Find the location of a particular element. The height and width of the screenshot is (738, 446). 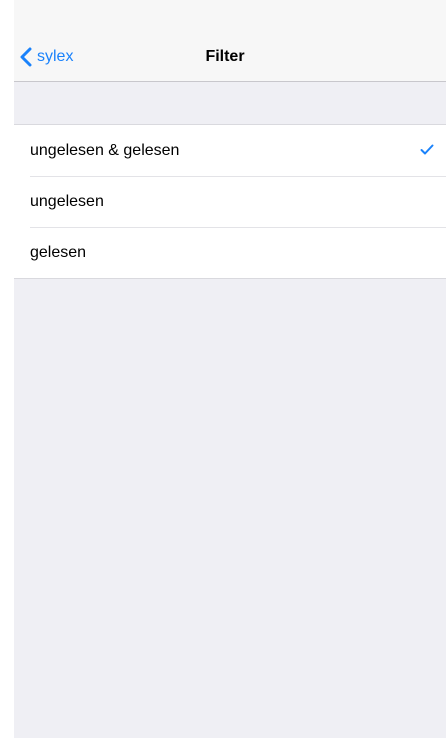

status-bar is located at coordinates (230, 16).